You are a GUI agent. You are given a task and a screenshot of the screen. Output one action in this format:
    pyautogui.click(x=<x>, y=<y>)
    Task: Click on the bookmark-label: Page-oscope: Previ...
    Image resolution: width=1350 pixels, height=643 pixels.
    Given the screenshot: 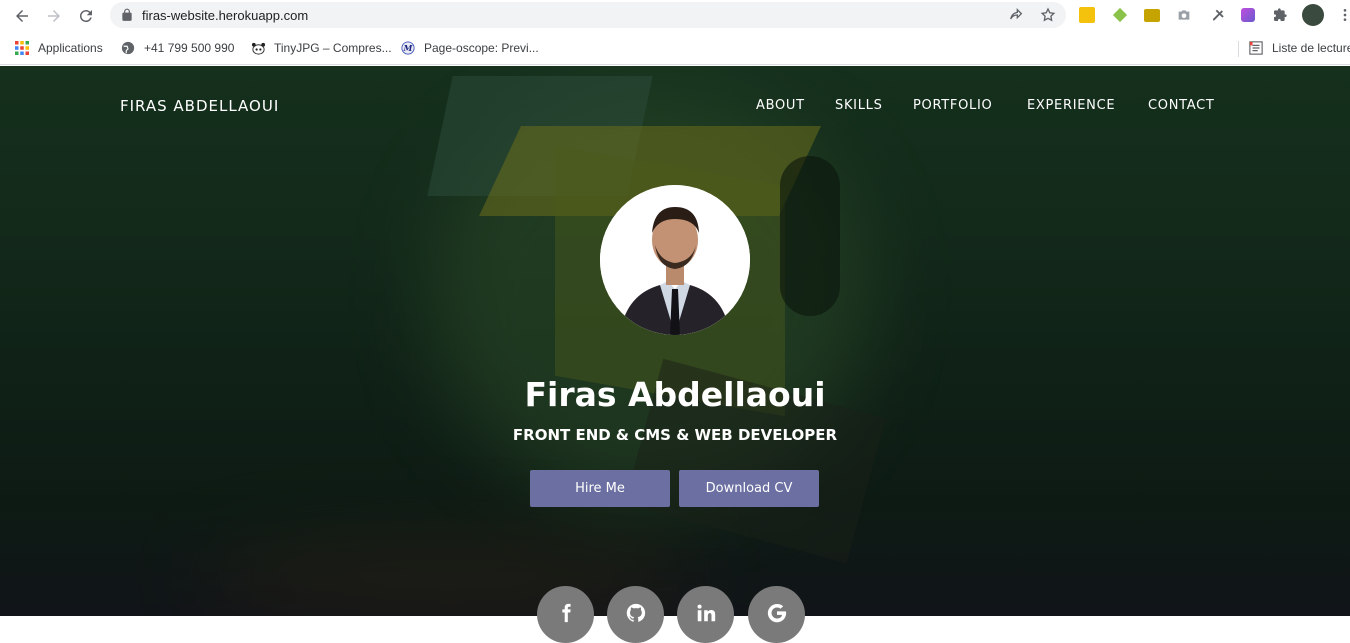 What is the action you would take?
    pyautogui.click(x=481, y=48)
    